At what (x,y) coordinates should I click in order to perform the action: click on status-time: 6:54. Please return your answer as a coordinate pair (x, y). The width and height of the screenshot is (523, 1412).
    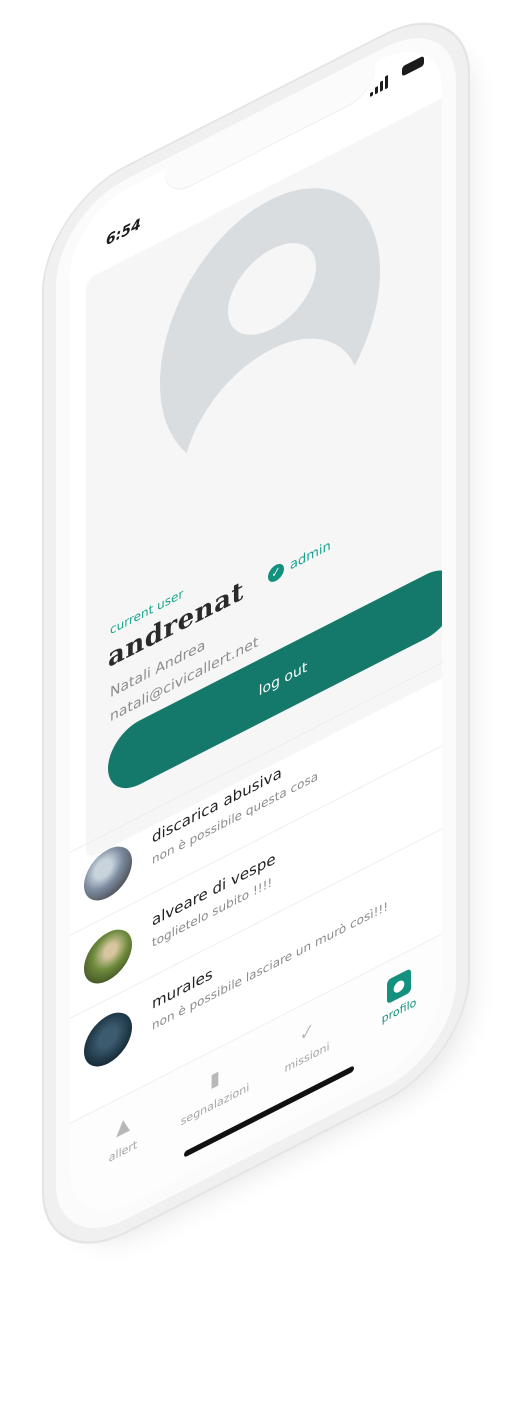
    Looking at the image, I should click on (123, 232).